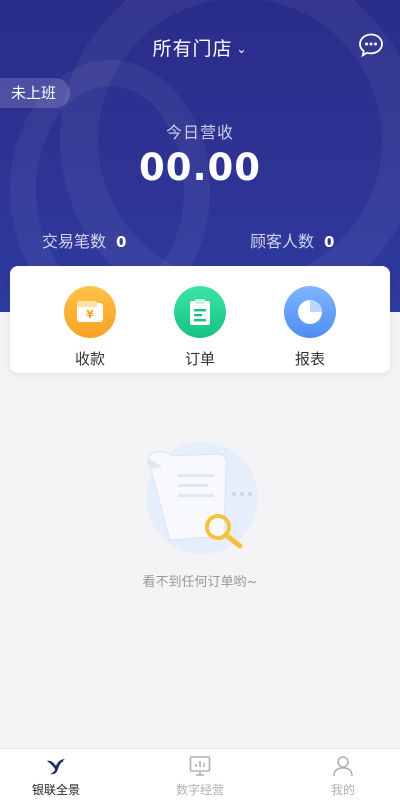  I want to click on bottom-tab-bar: 银联全景 数字经营 我的, so click(200, 774).